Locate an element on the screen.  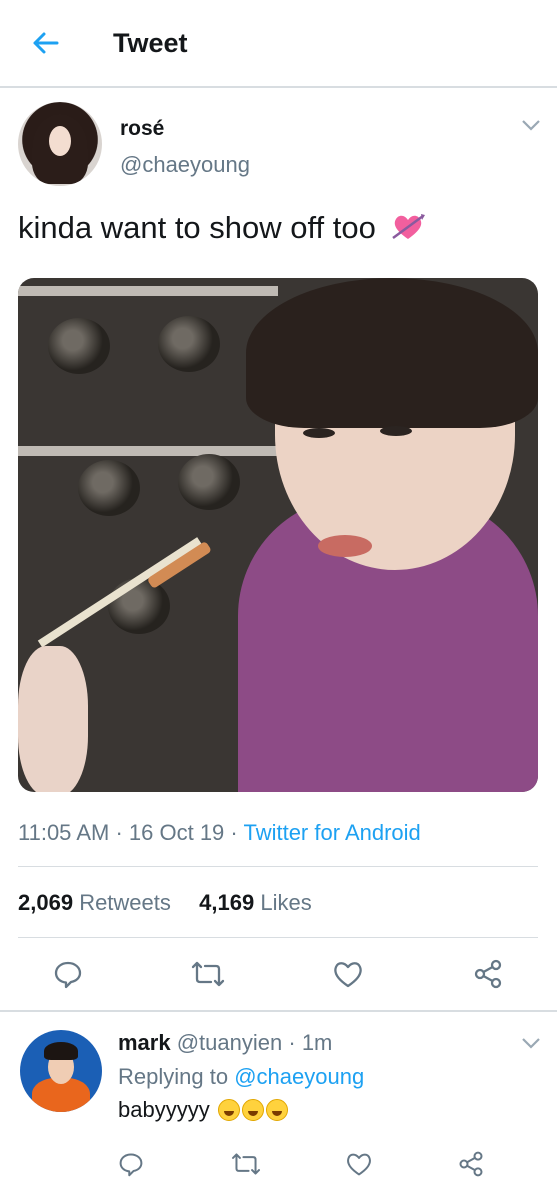
replying-to-line: Replying to @chaeyoung is located at coordinates (241, 1077).